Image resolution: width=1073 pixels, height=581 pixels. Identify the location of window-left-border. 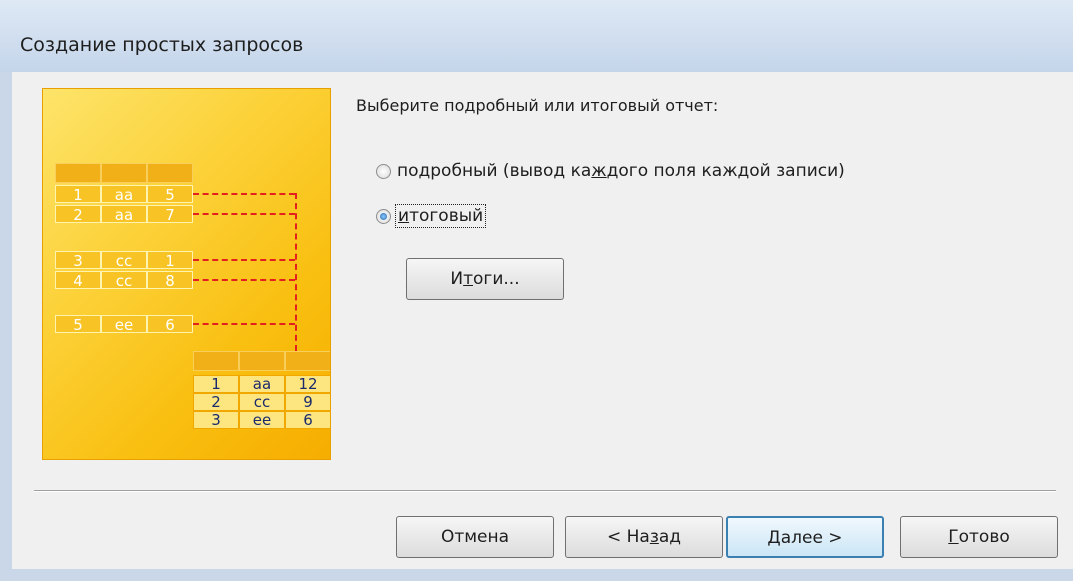
(6, 320).